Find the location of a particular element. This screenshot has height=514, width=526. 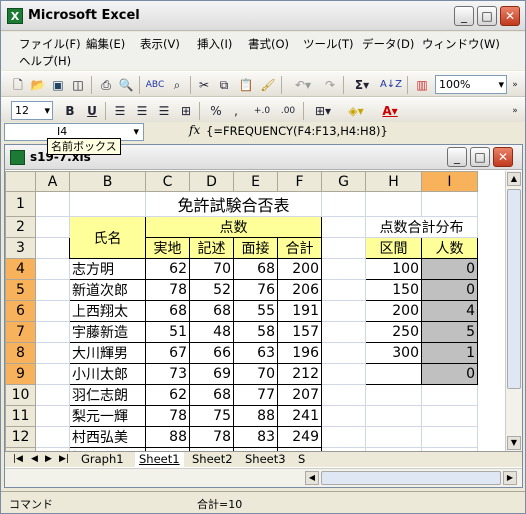

count-cell: 4 is located at coordinates (449, 311).